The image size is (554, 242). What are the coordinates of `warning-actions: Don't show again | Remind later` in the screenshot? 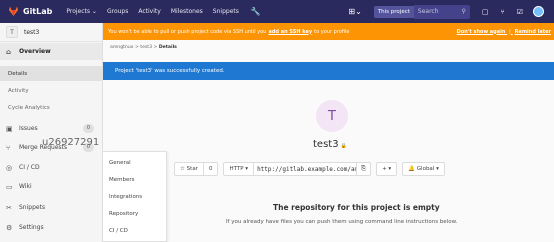 It's located at (503, 32).